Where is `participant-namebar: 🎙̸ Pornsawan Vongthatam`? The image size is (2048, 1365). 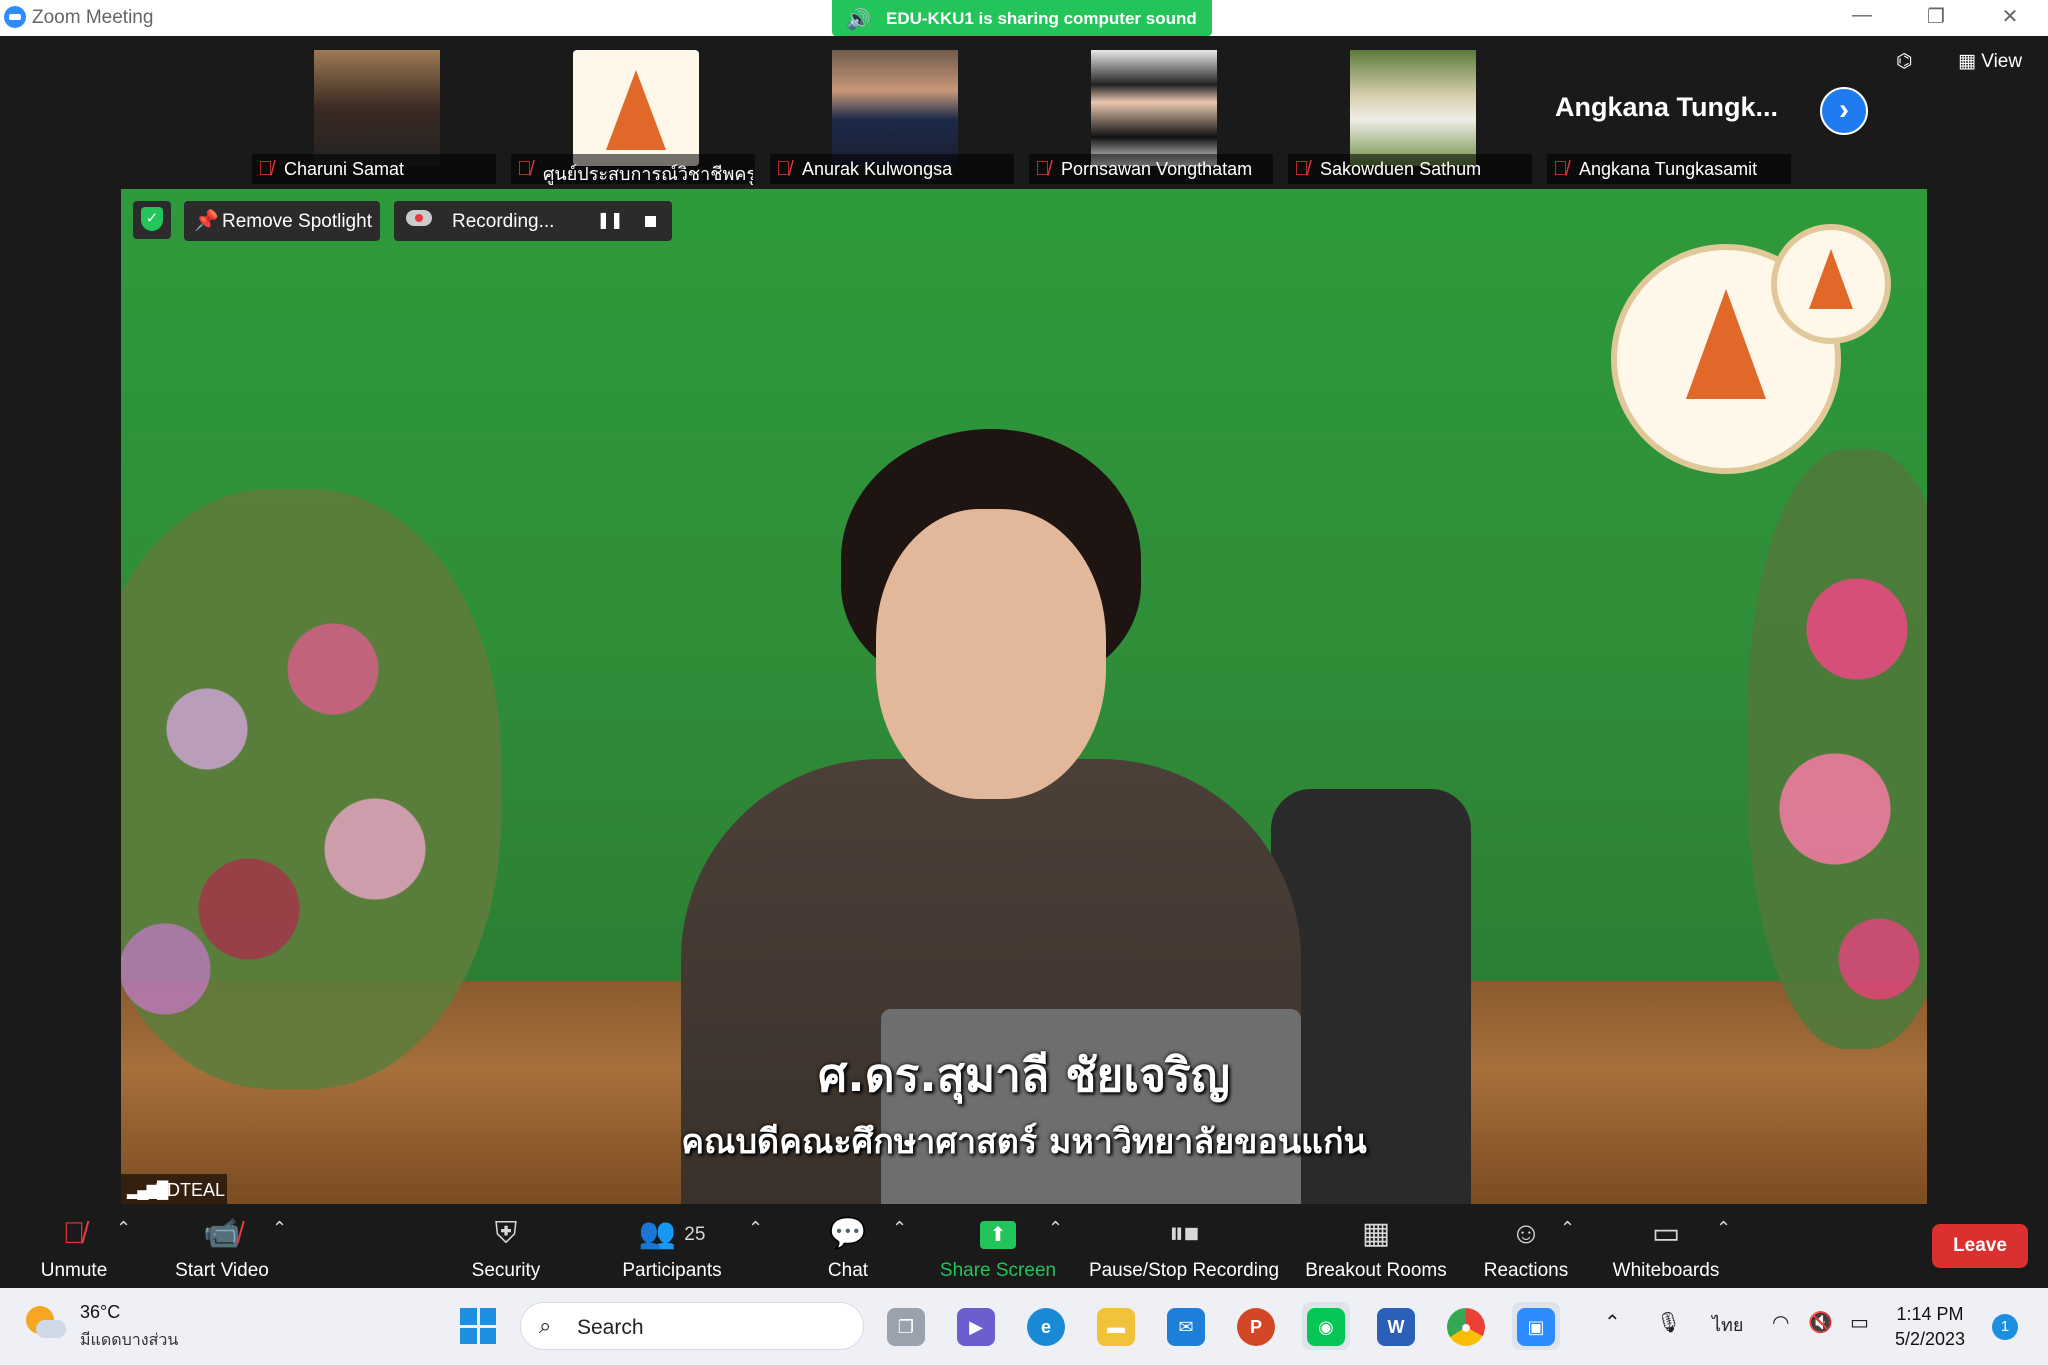 participant-namebar: 🎙̸ Pornsawan Vongthatam is located at coordinates (1151, 169).